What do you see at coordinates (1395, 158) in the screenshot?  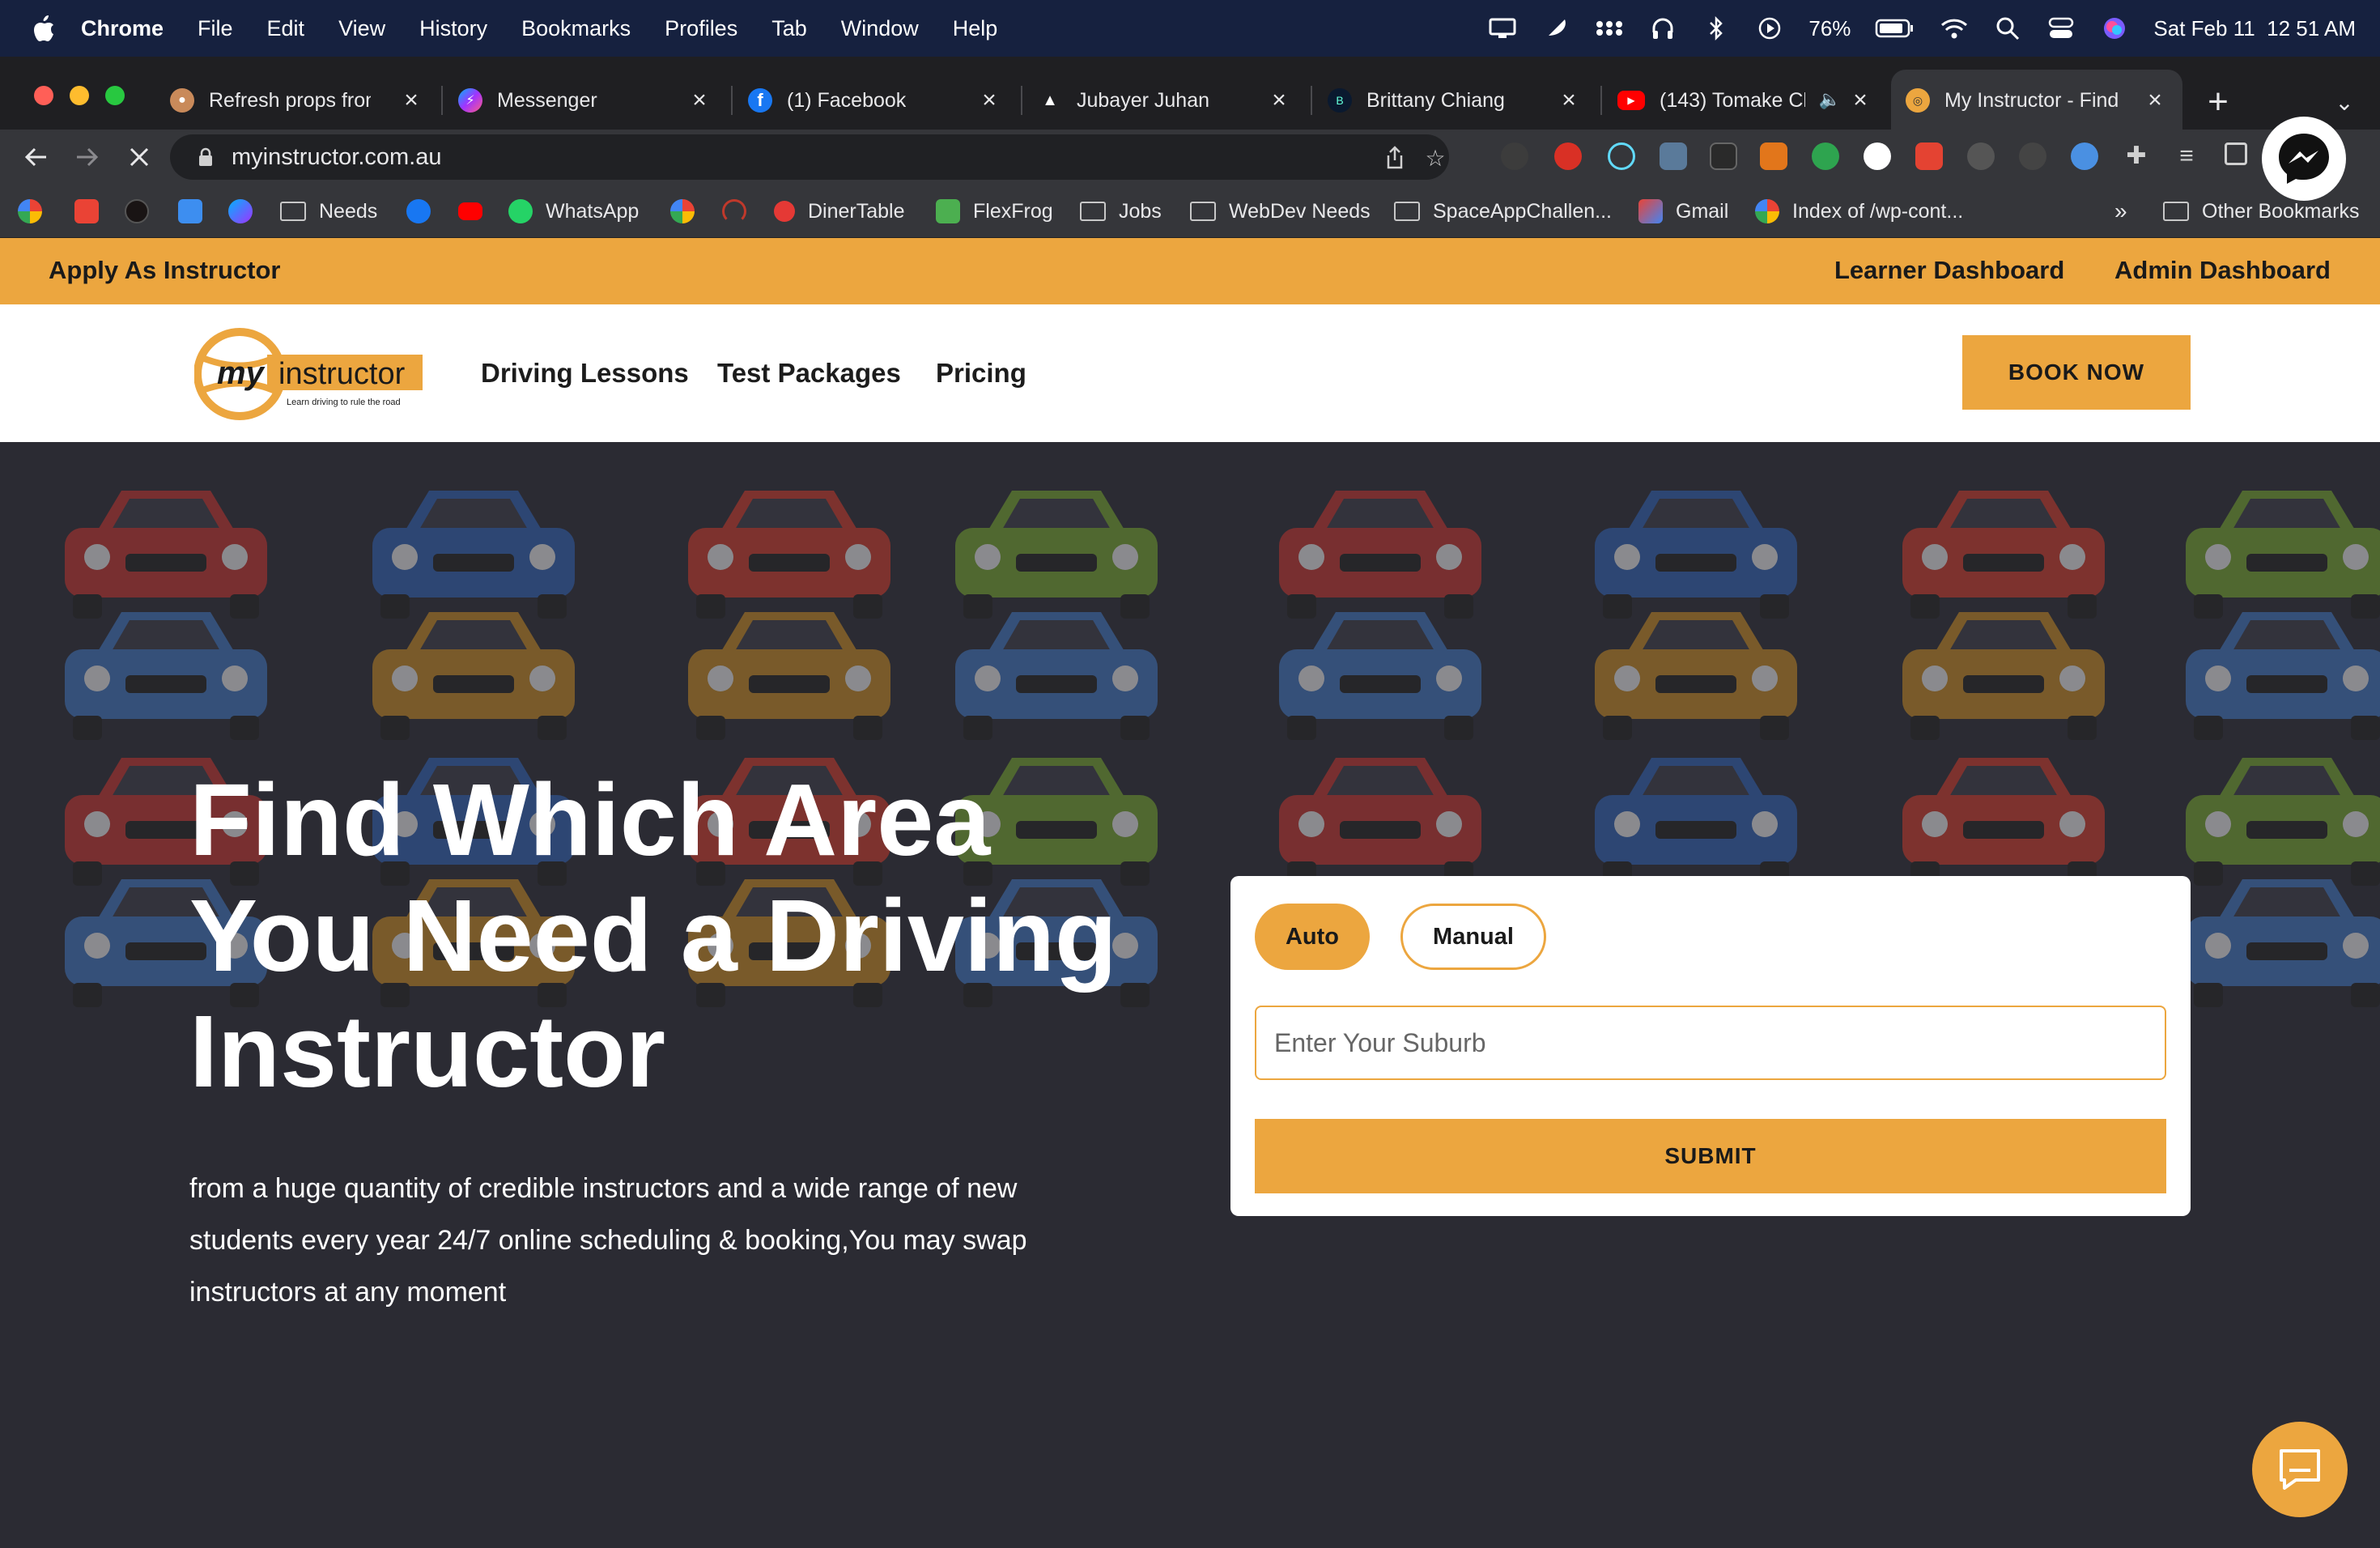 I see `share-icon` at bounding box center [1395, 158].